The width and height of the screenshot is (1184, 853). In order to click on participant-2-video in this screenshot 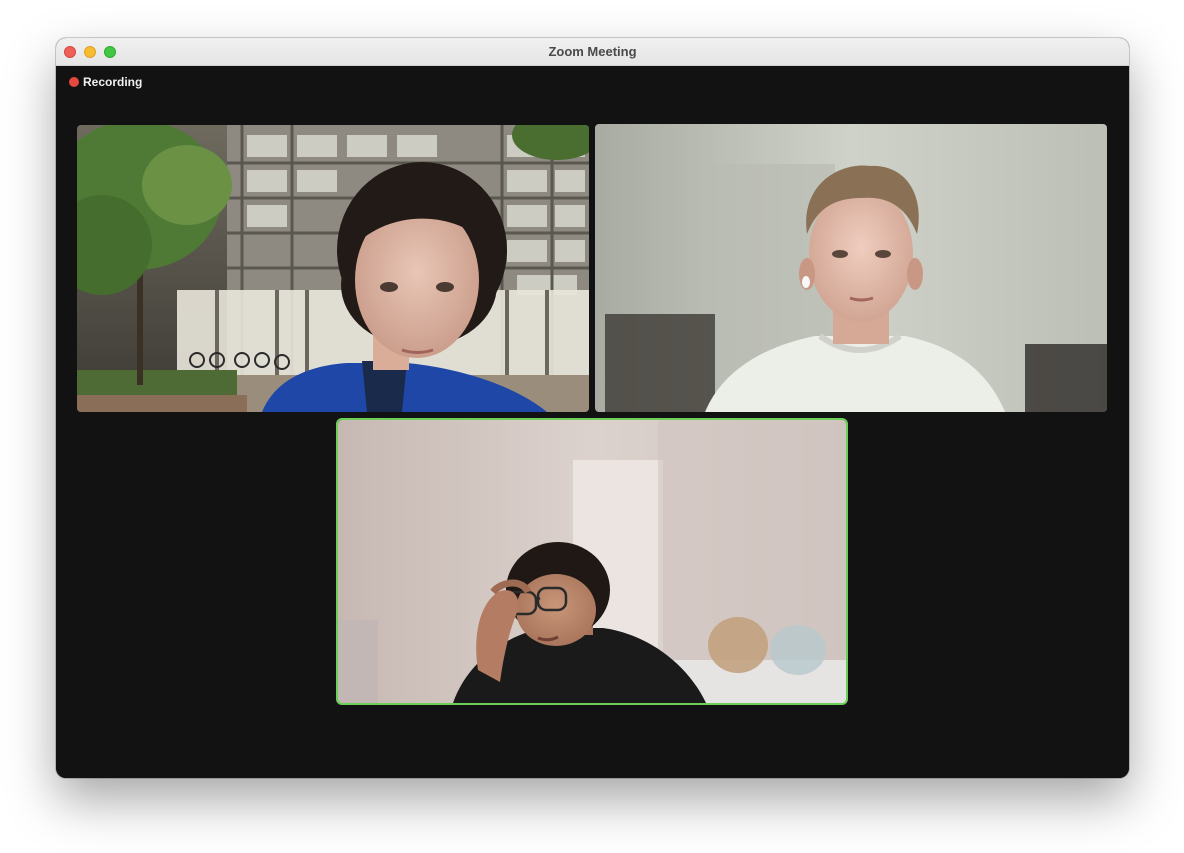, I will do `click(851, 268)`.